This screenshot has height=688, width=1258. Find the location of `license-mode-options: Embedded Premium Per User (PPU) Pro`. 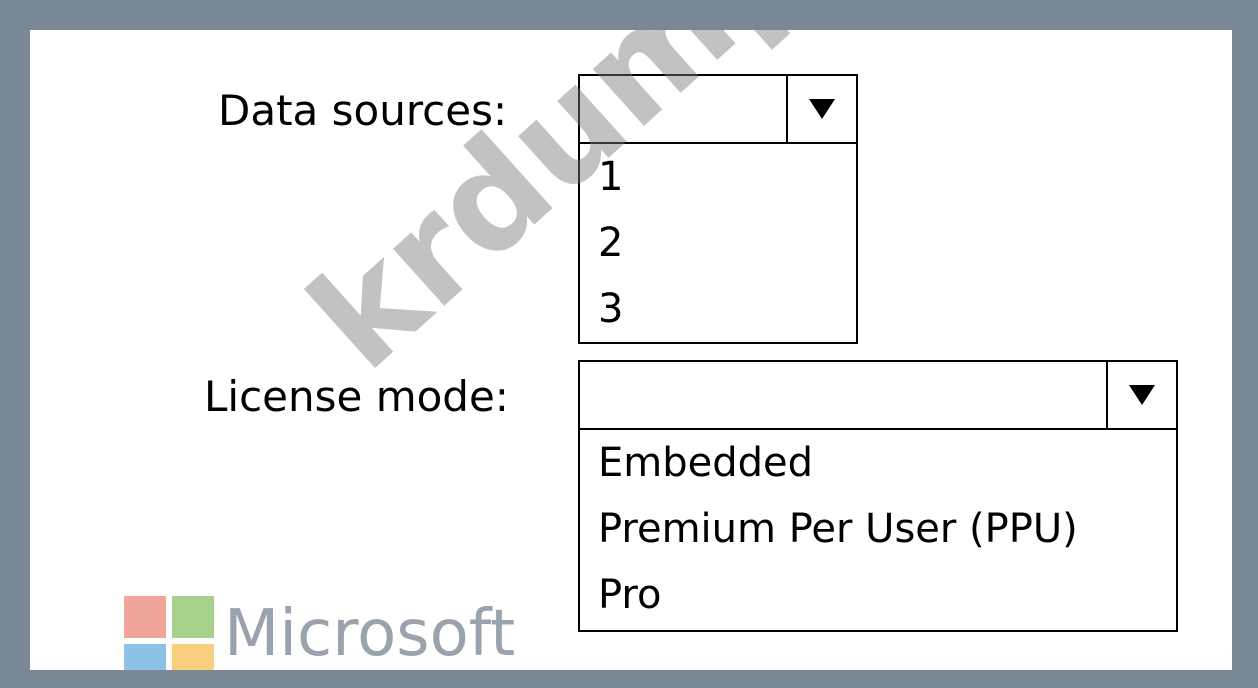

license-mode-options: Embedded Premium Per User (PPU) Pro is located at coordinates (878, 529).